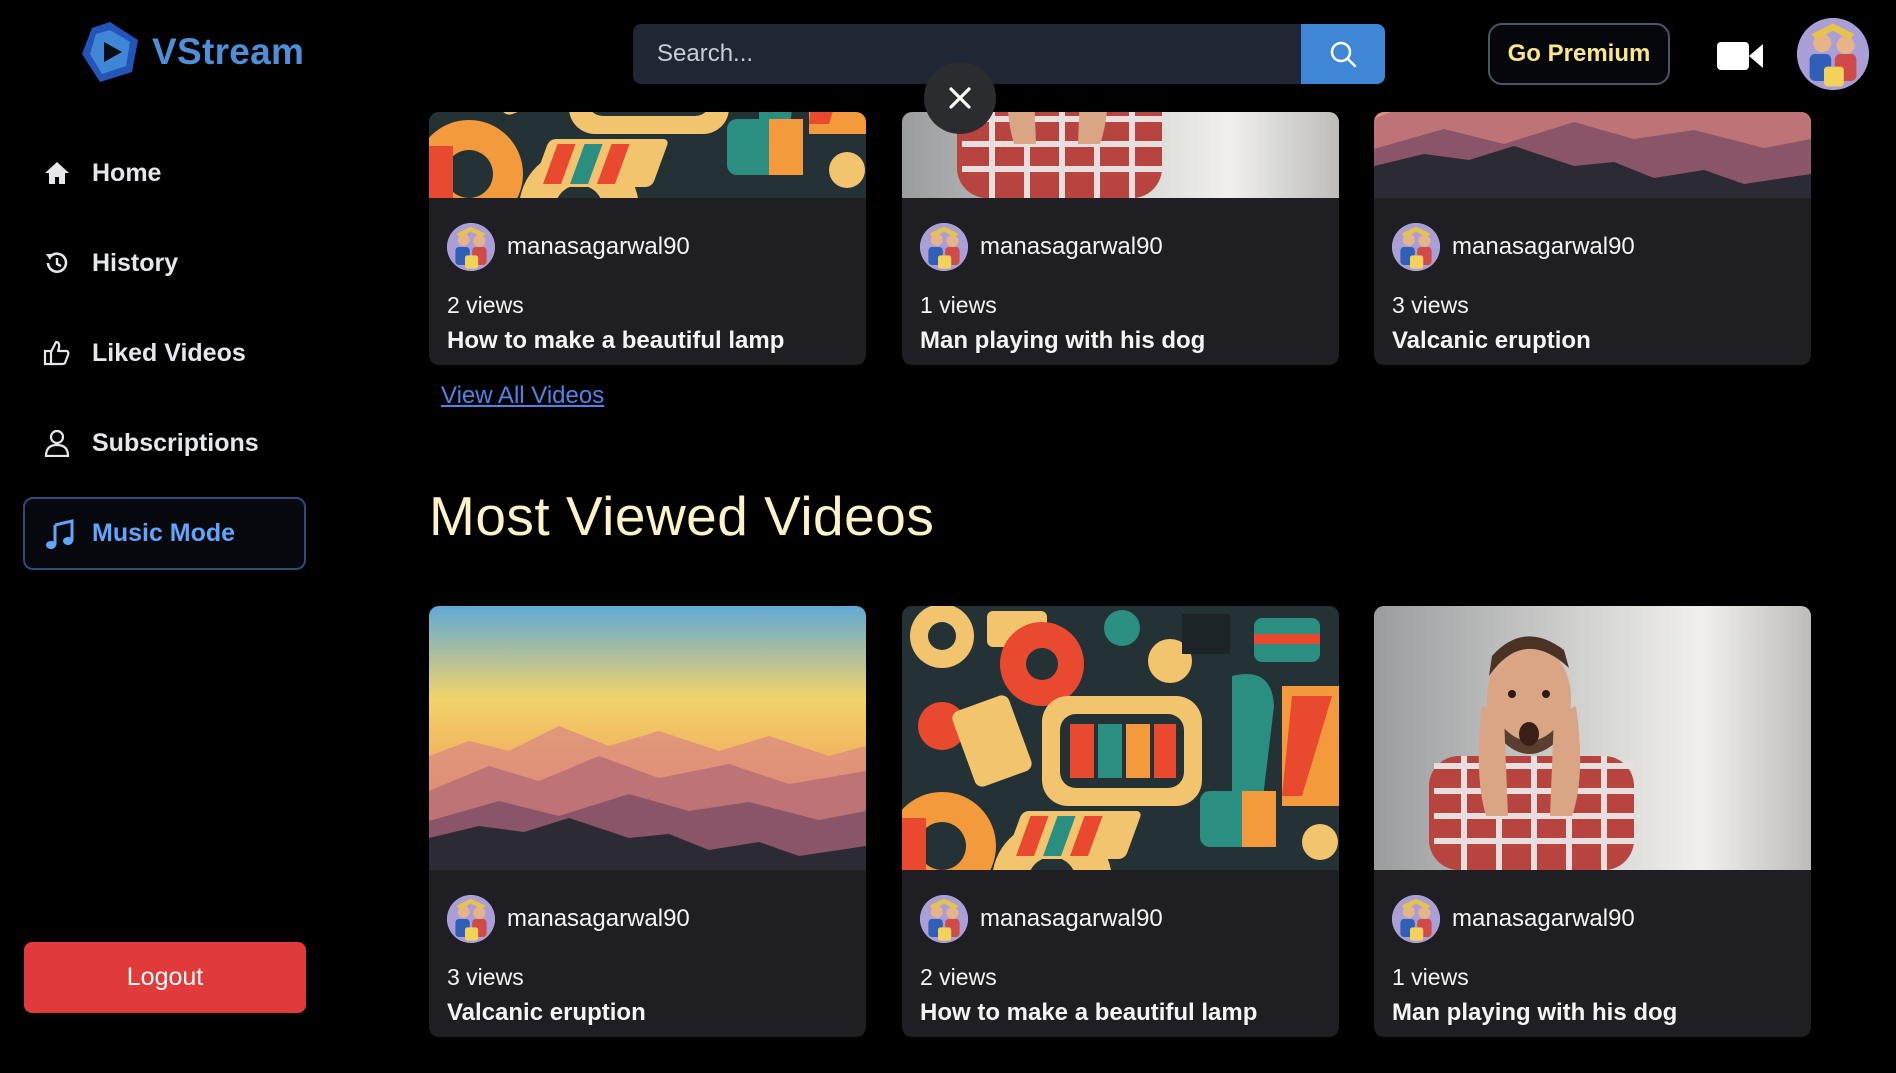 Image resolution: width=1896 pixels, height=1073 pixels. Describe the element at coordinates (1833, 54) in the screenshot. I see `user-avatar` at that location.